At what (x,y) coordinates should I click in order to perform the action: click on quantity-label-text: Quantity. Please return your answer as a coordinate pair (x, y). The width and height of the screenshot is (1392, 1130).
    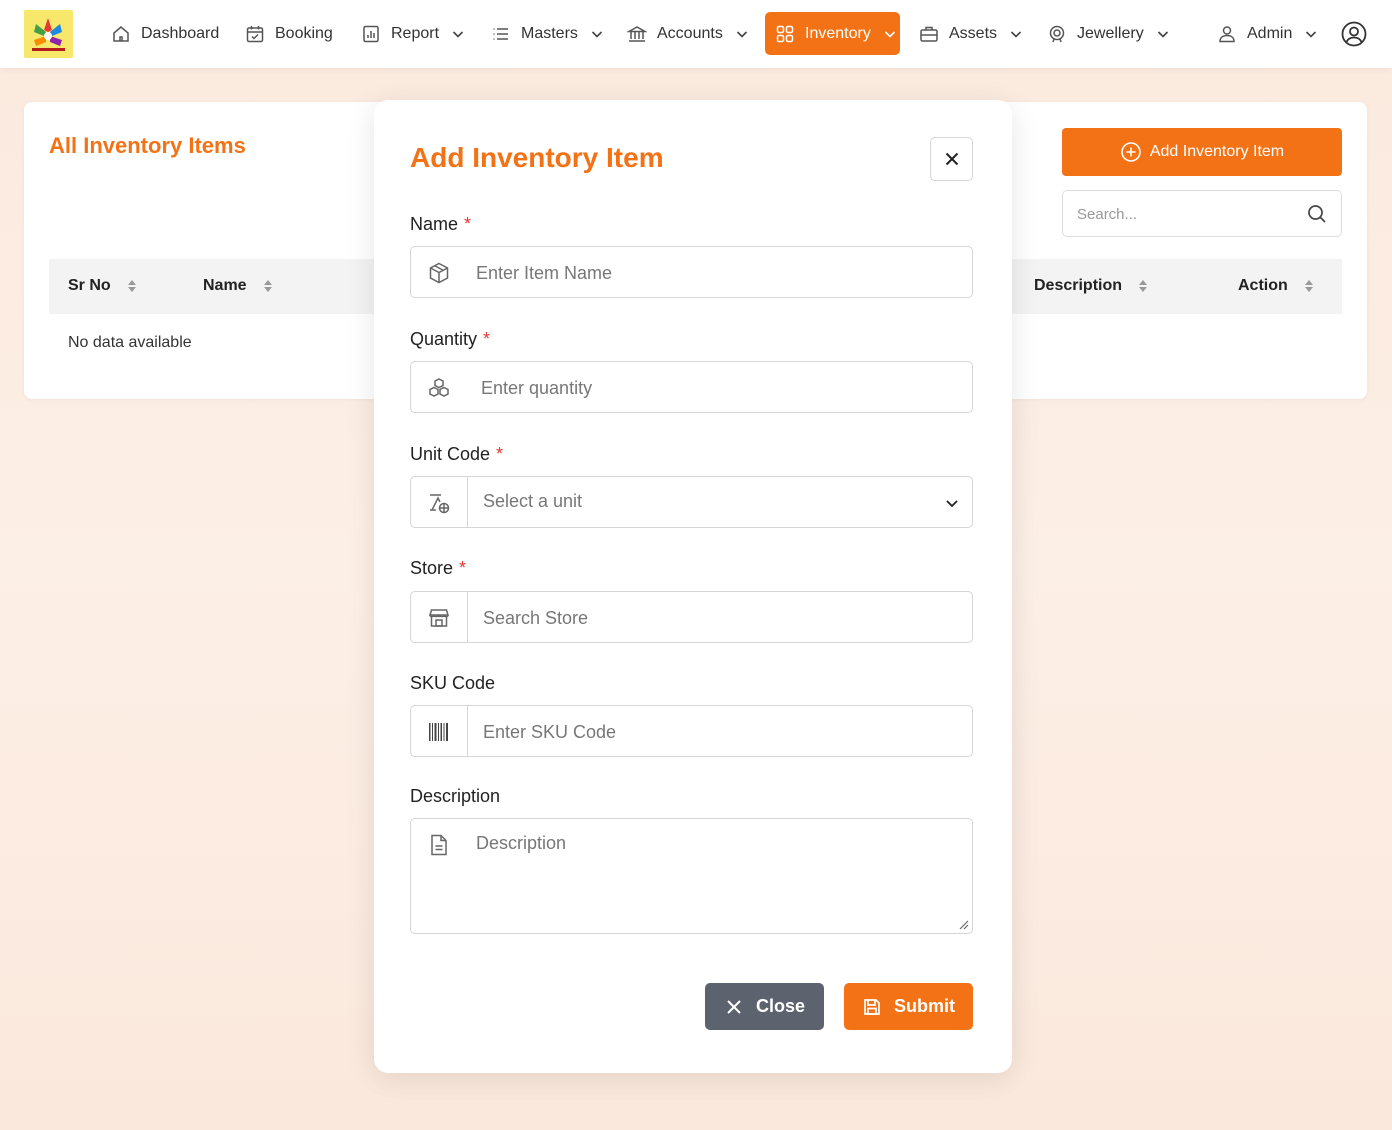
    Looking at the image, I should click on (444, 339).